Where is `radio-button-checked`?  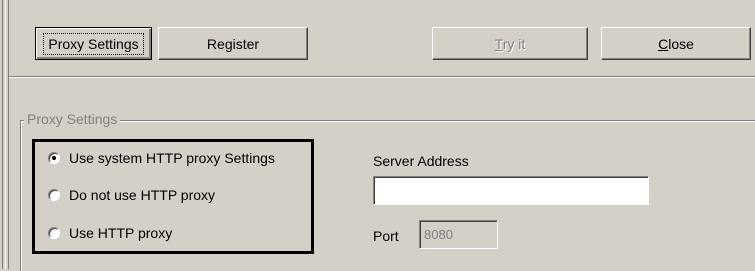
radio-button-checked is located at coordinates (54, 158).